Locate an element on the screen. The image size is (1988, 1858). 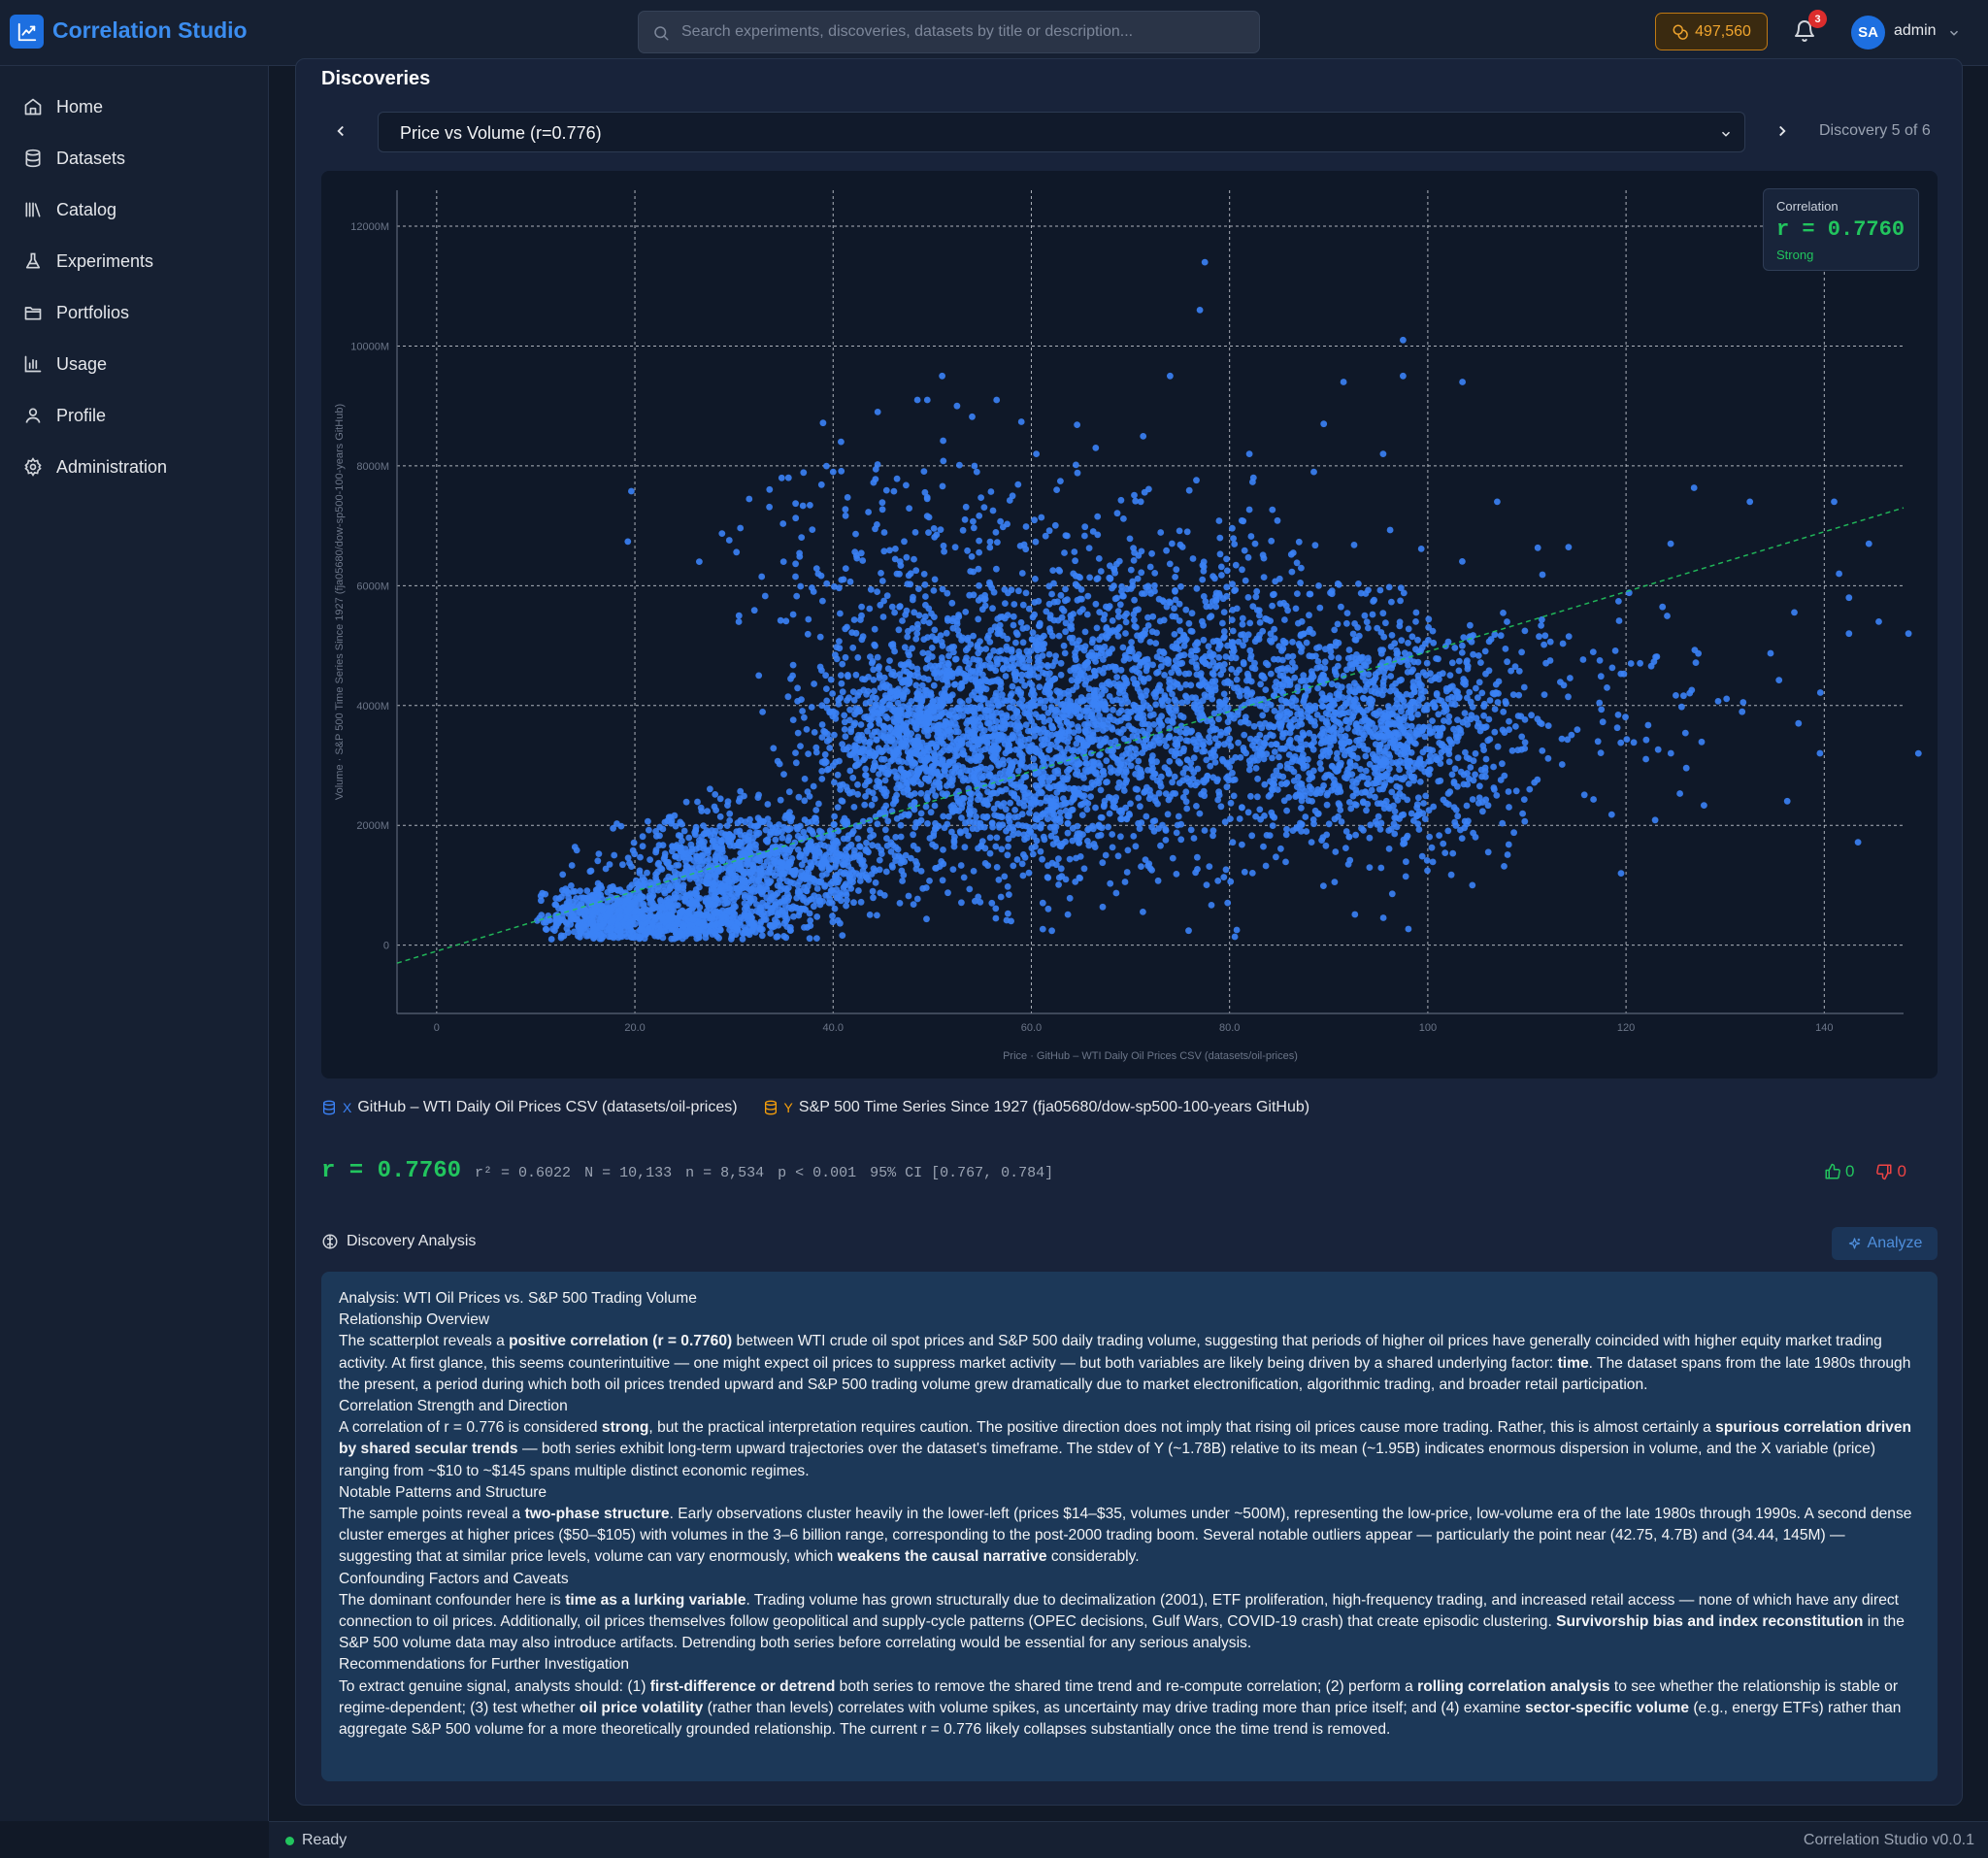
search-bar is located at coordinates (949, 32).